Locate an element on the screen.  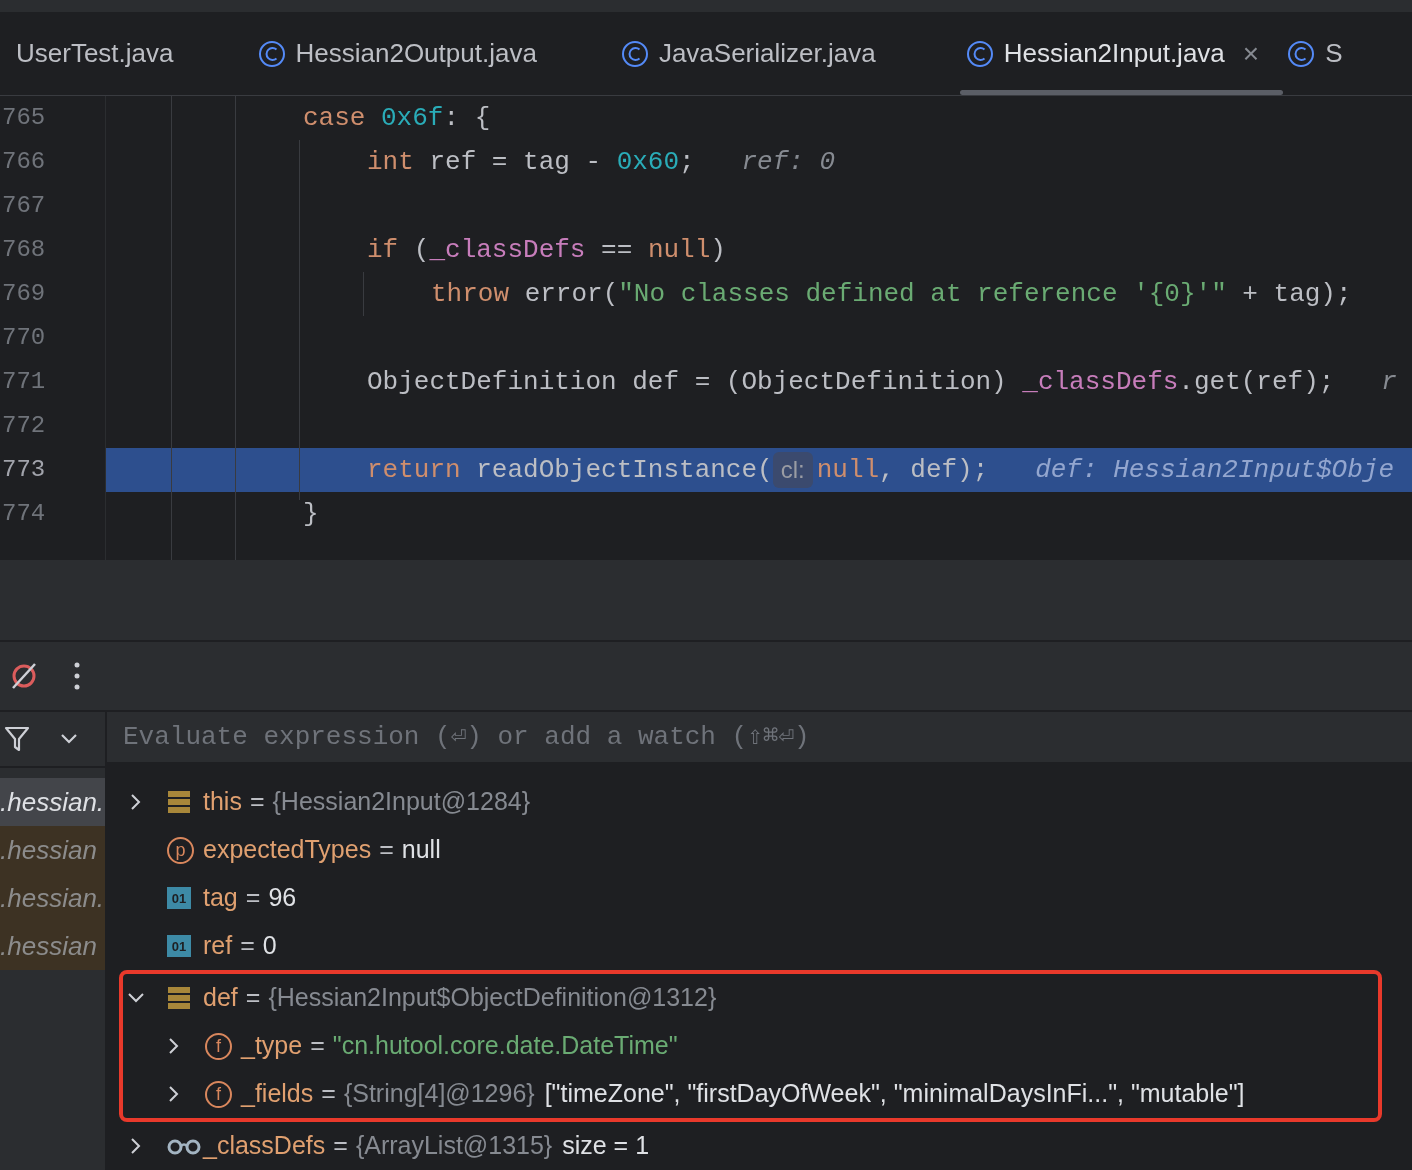
code-token: "No classes defined at reference '{0}'" is located at coordinates (922, 294).